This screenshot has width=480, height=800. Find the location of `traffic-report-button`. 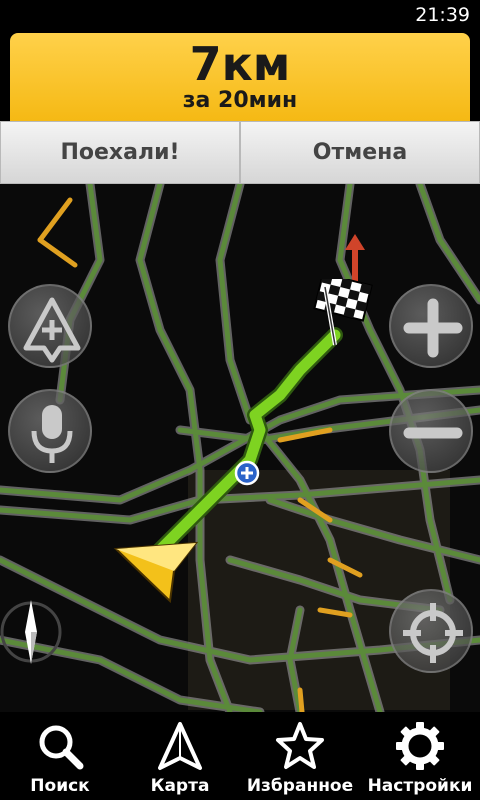

traffic-report-button is located at coordinates (50, 326).